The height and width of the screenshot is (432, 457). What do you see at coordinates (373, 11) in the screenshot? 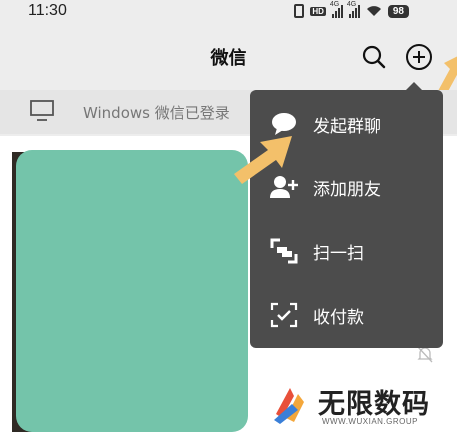
I see `wifi-icon` at bounding box center [373, 11].